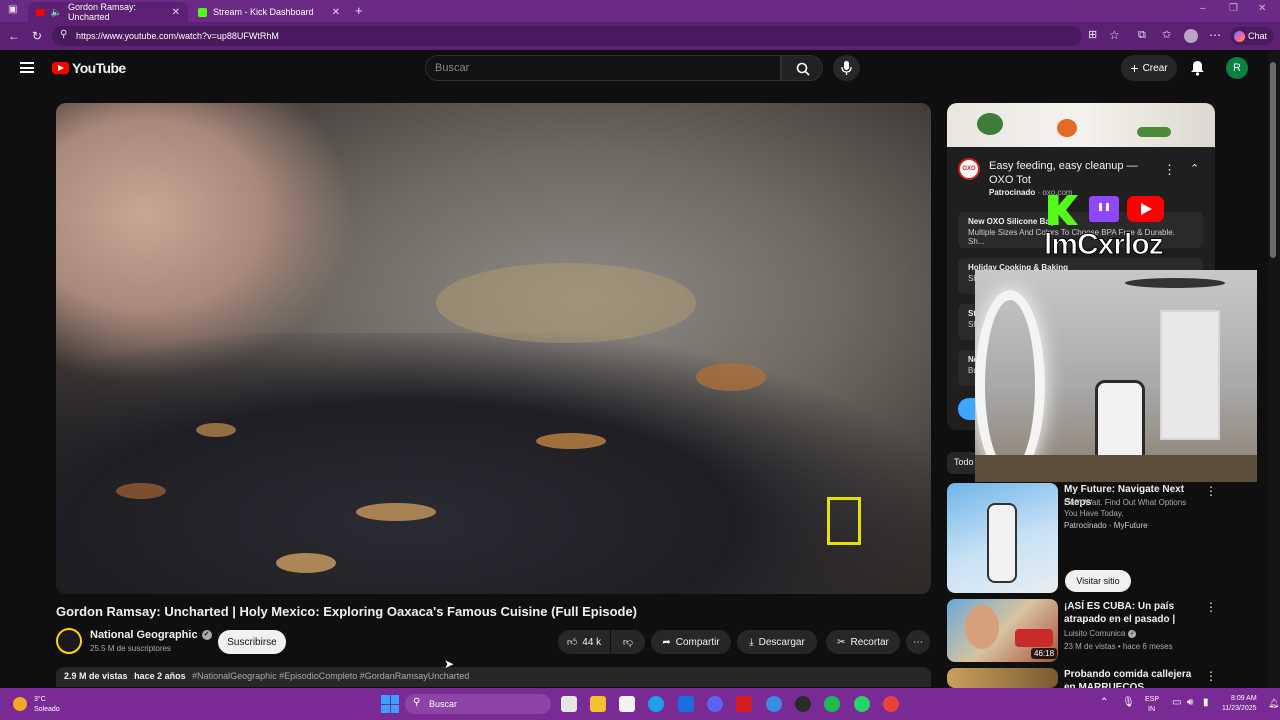  Describe the element at coordinates (47, 709) in the screenshot. I see `weather-desc: Soleado` at that location.